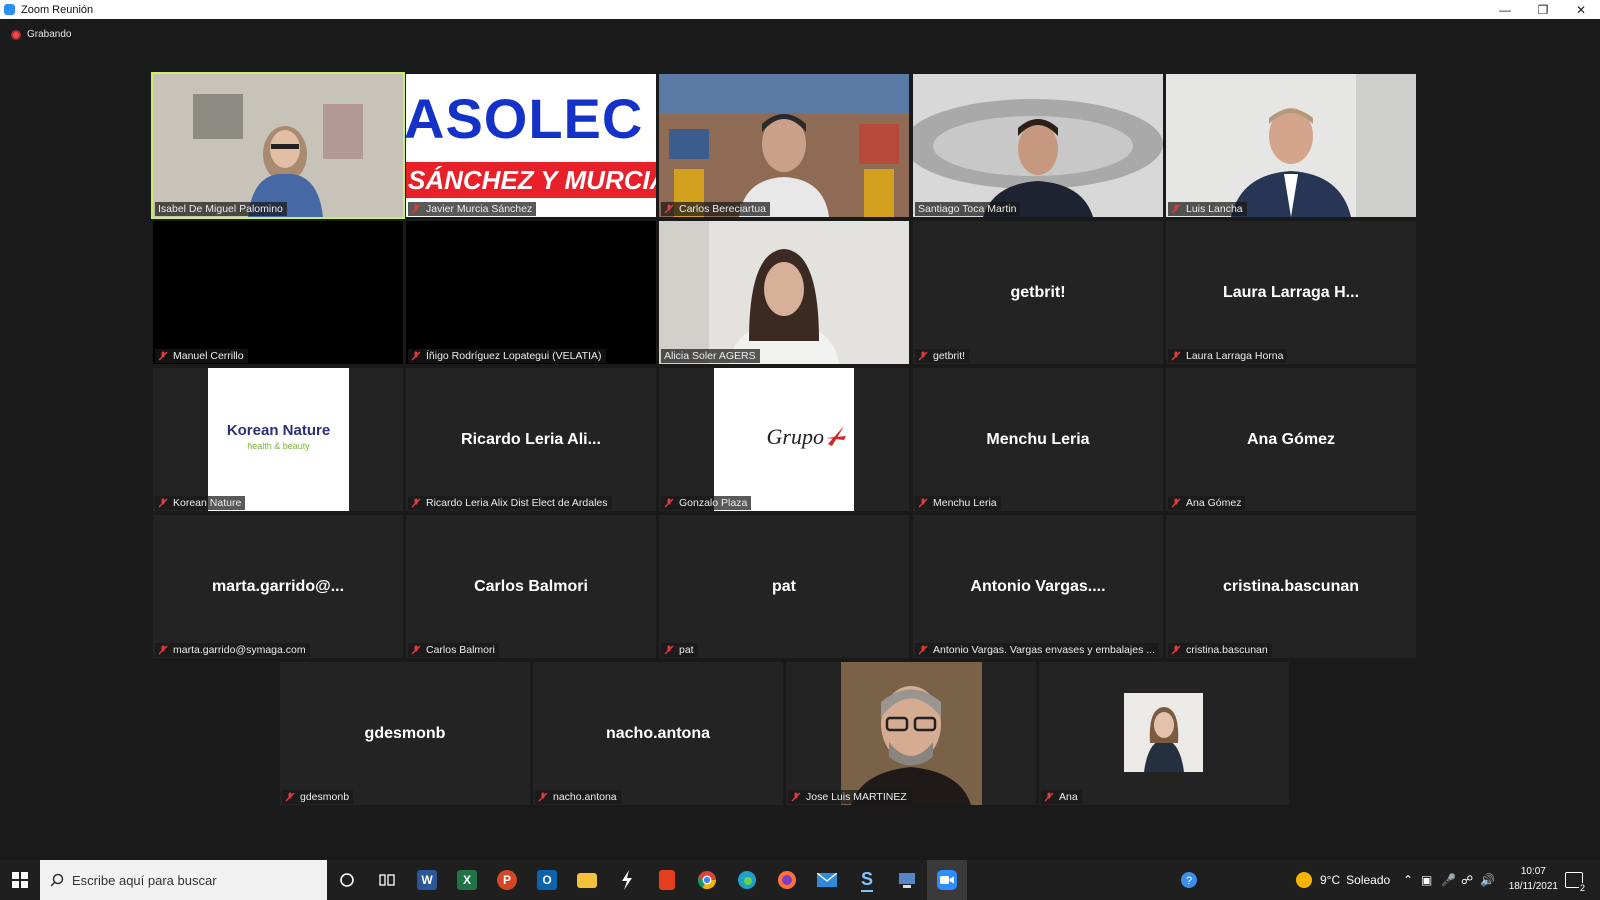  Describe the element at coordinates (183, 880) in the screenshot. I see `taskbar-search-box: Escribe aquí para buscar` at that location.